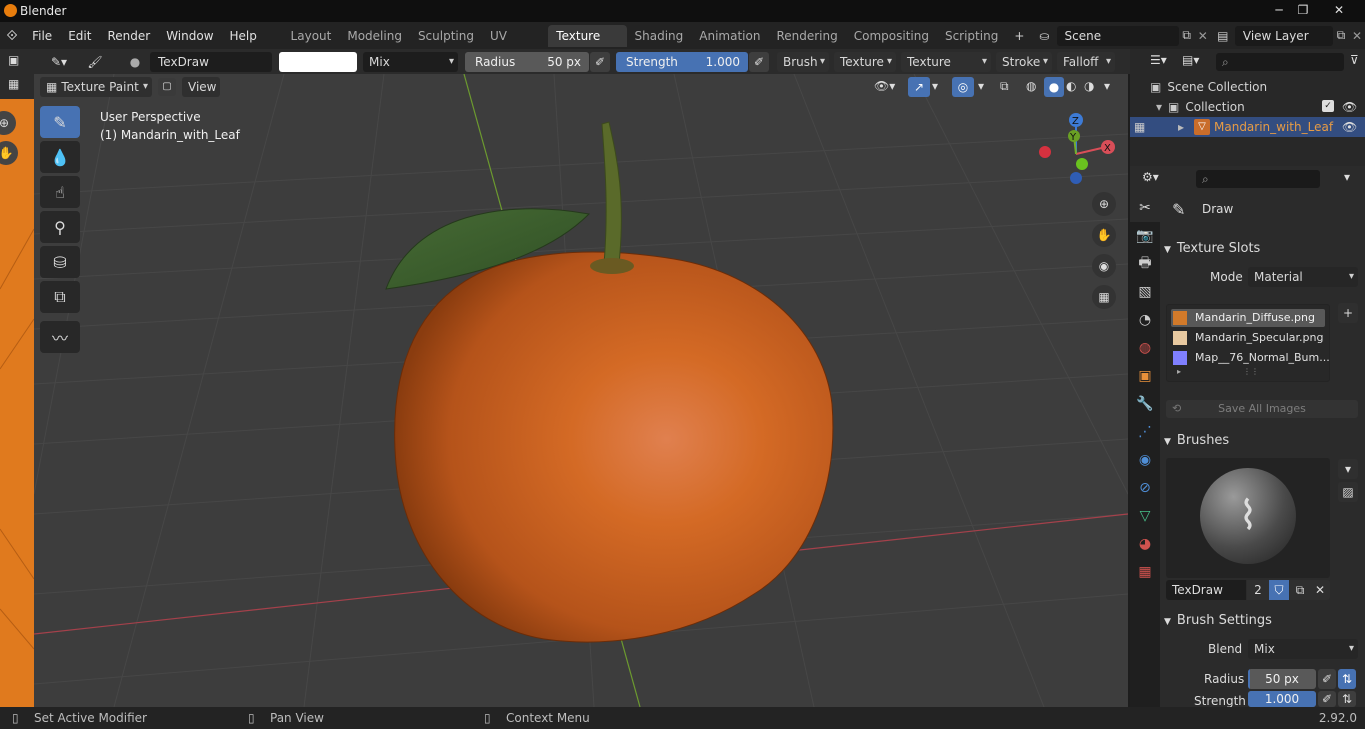  I want to click on brush-icon: 🖌, so click(95, 62).